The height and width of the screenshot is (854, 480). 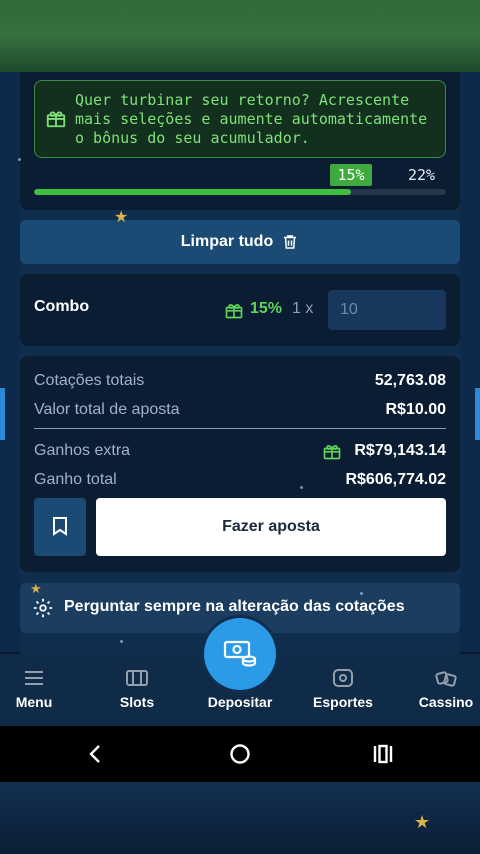 I want to click on clear-all-label: Limpar tudo, so click(x=227, y=241).